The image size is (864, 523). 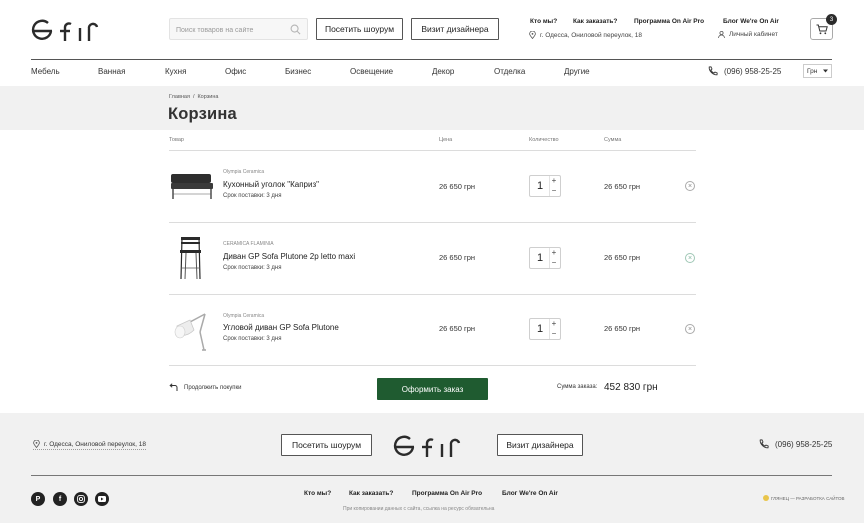 I want to click on top-link-about: Кто мы?, so click(x=543, y=21).